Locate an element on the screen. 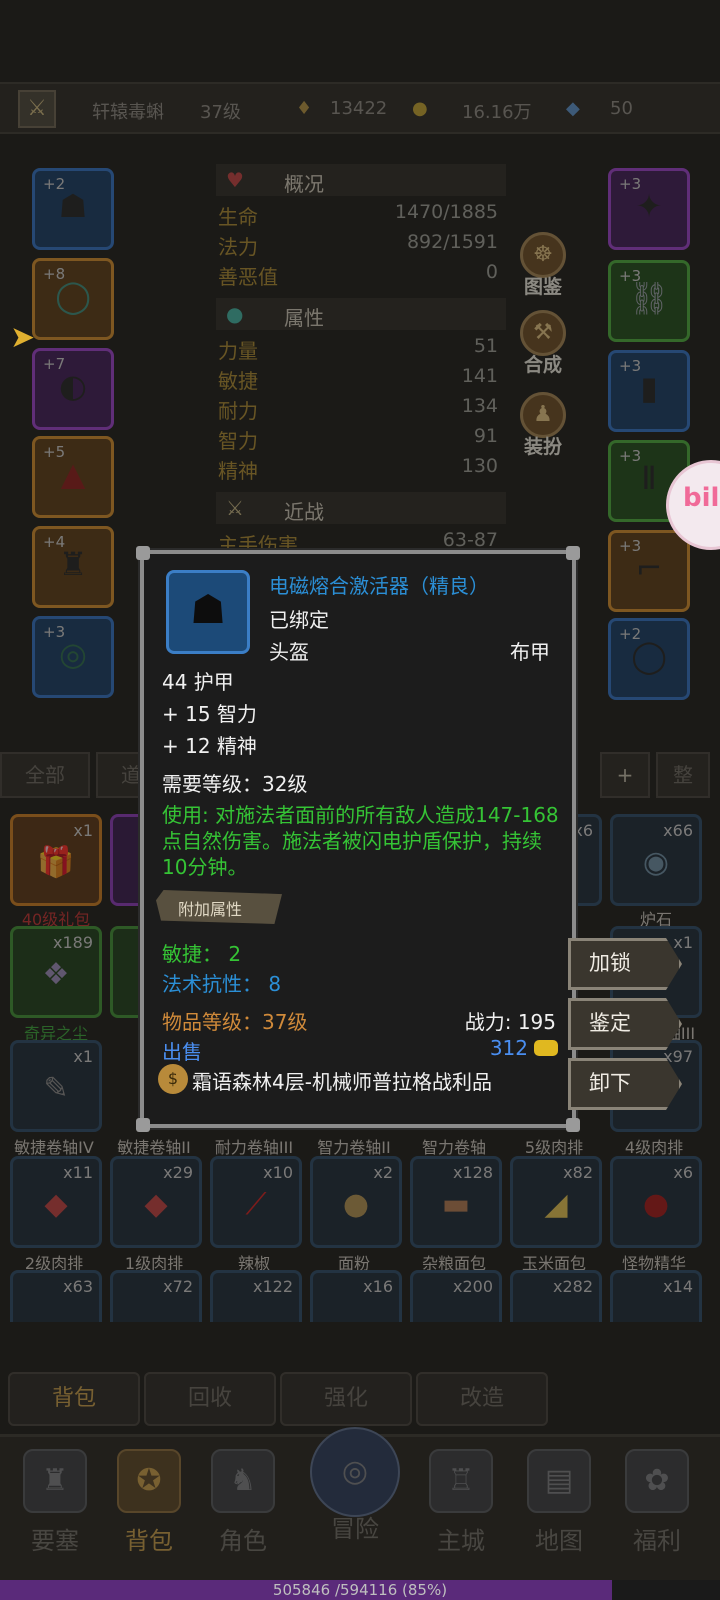  section-overview: ♥ 概况 is located at coordinates (361, 180).